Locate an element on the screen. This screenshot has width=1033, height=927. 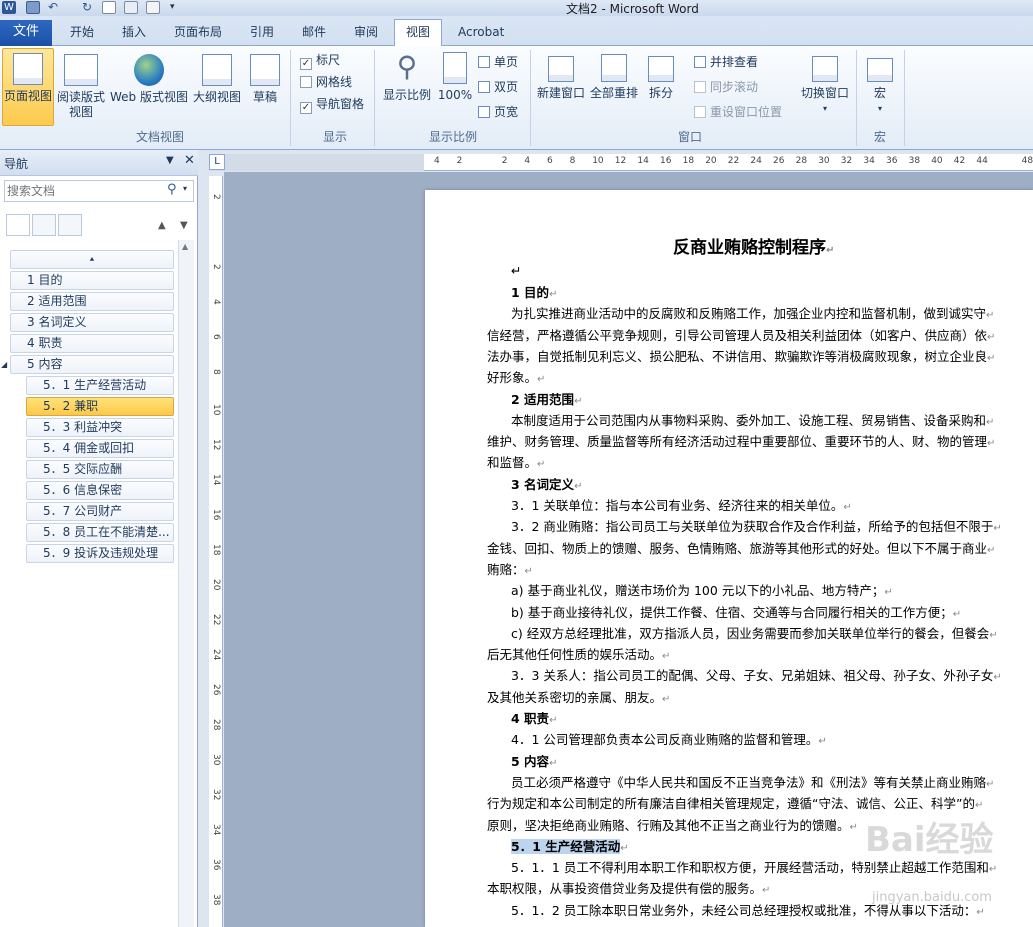
reading-layout-button: 阅读版式 视图 is located at coordinates (81, 84).